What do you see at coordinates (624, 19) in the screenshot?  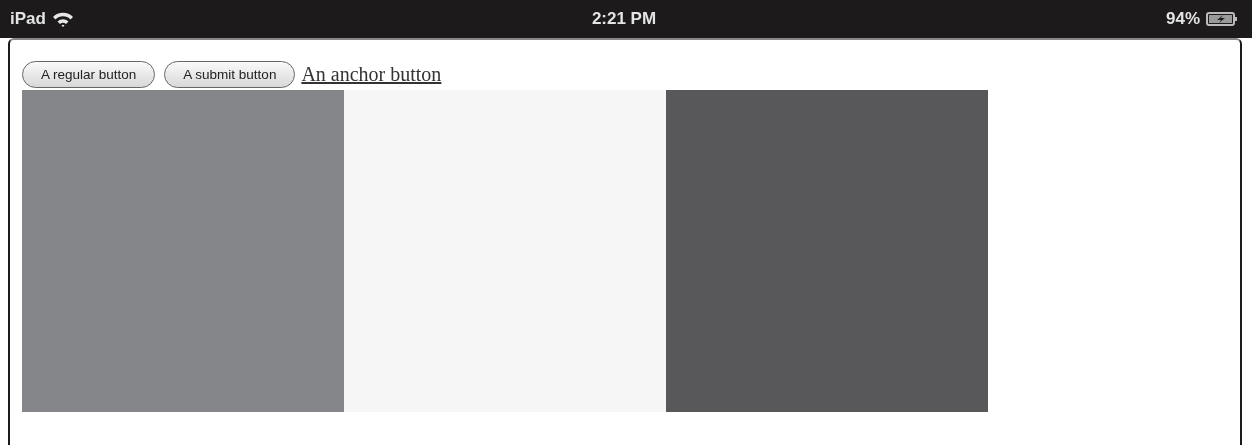 I see `clock-time: 2:21 PM` at bounding box center [624, 19].